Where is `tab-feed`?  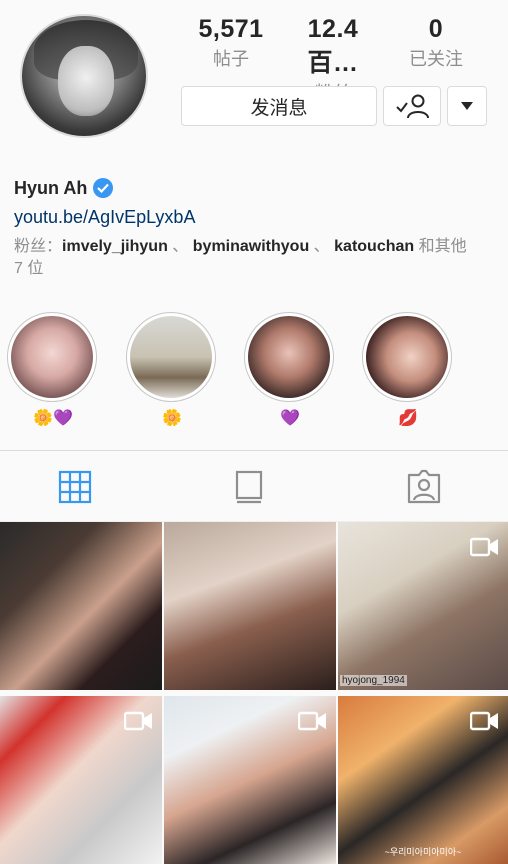
tab-feed is located at coordinates (249, 487).